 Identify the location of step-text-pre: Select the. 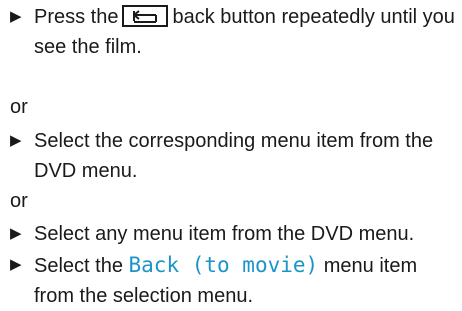
(78, 266).